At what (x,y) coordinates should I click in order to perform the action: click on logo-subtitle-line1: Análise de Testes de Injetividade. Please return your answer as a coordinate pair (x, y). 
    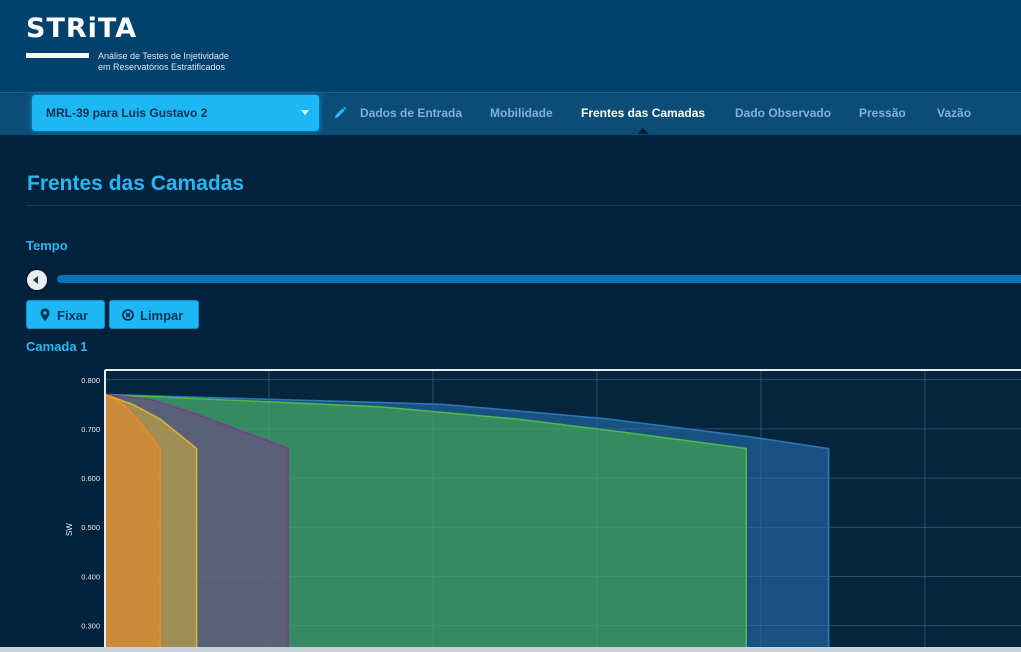
    Looking at the image, I should click on (163, 56).